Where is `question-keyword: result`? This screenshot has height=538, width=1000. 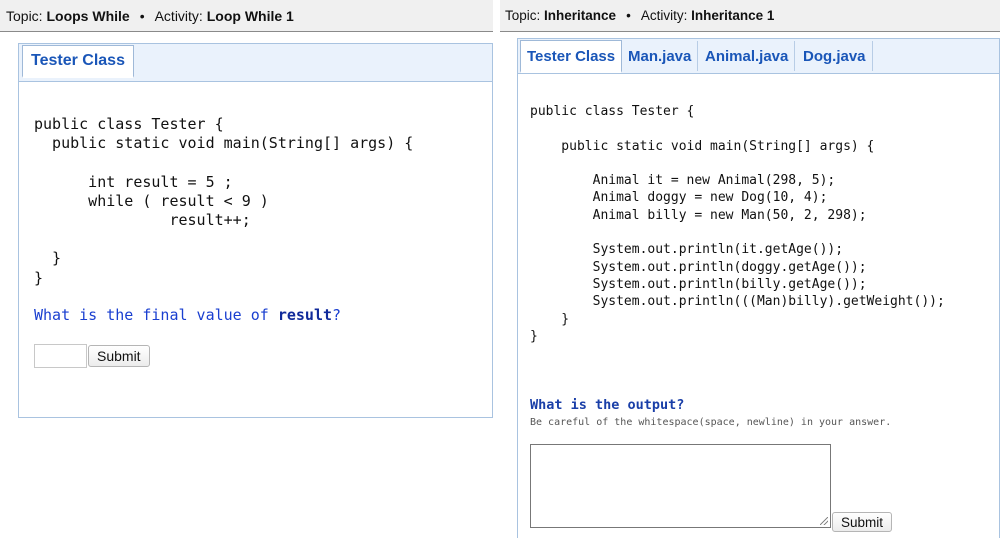
question-keyword: result is located at coordinates (305, 315).